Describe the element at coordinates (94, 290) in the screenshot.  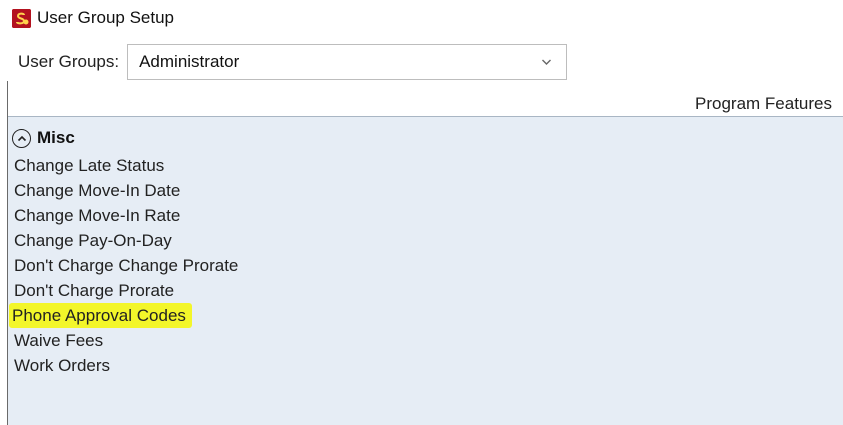
I see `feature-item-label: Don't Charge Prorate` at that location.